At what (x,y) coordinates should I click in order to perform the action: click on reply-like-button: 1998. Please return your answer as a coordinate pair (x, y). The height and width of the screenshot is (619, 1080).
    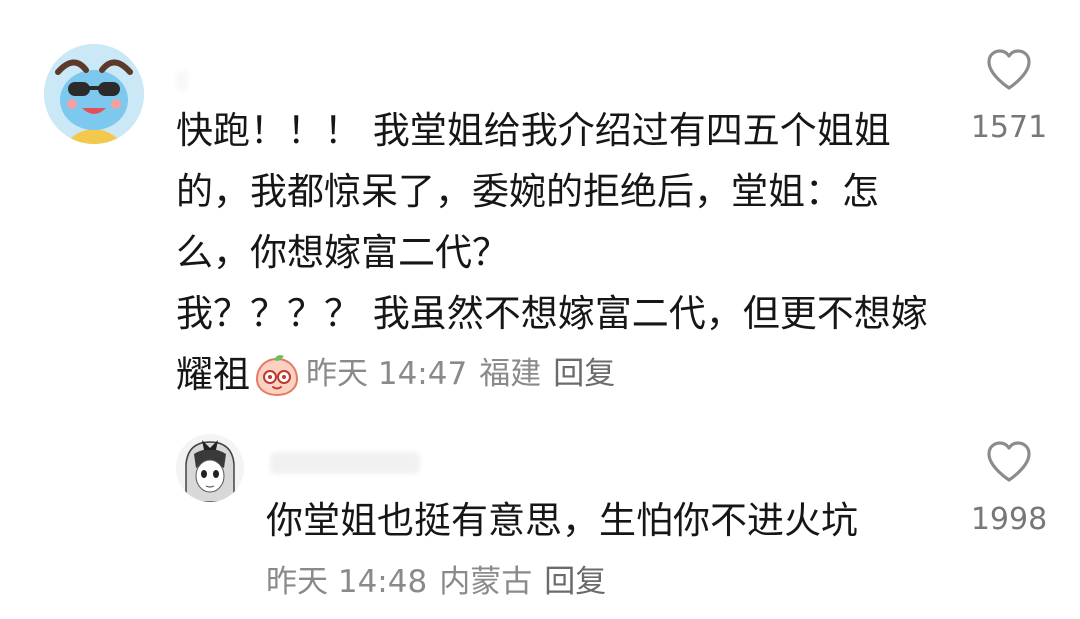
    Looking at the image, I should click on (1009, 488).